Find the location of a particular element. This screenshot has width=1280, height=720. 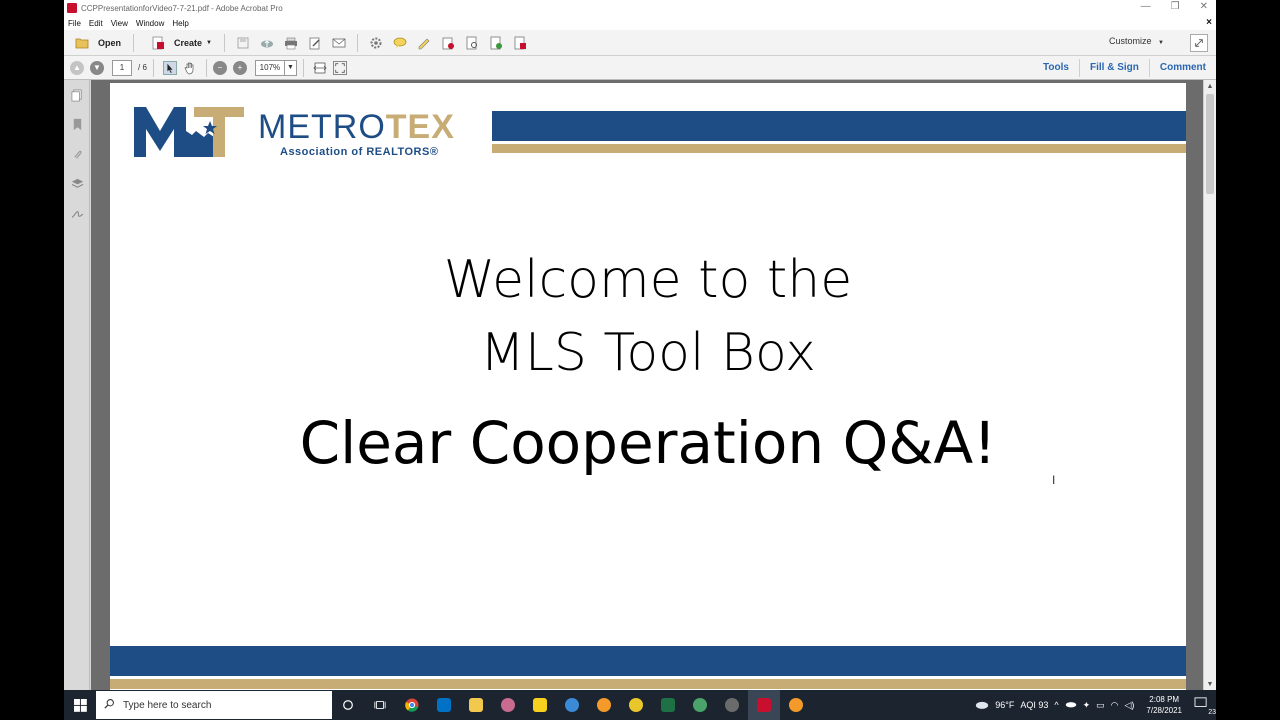

comment-bubble-icon is located at coordinates (400, 43).